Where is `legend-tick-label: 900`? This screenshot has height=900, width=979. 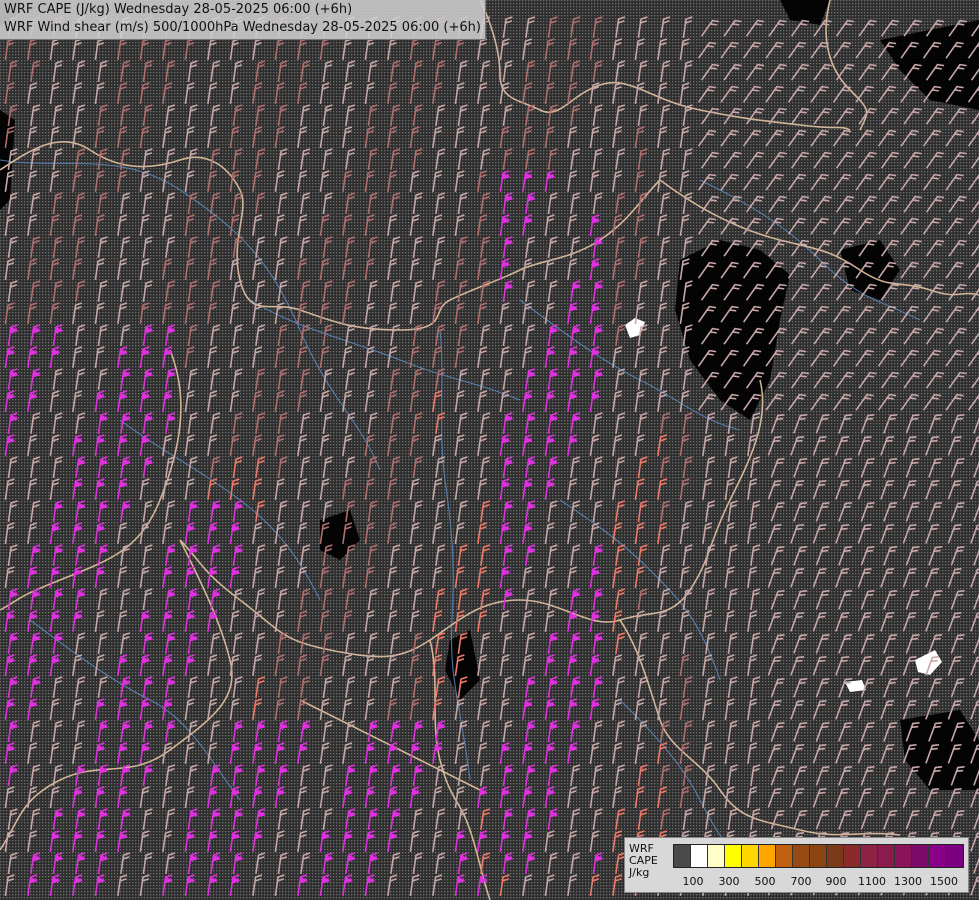
legend-tick-label: 900 is located at coordinates (836, 881).